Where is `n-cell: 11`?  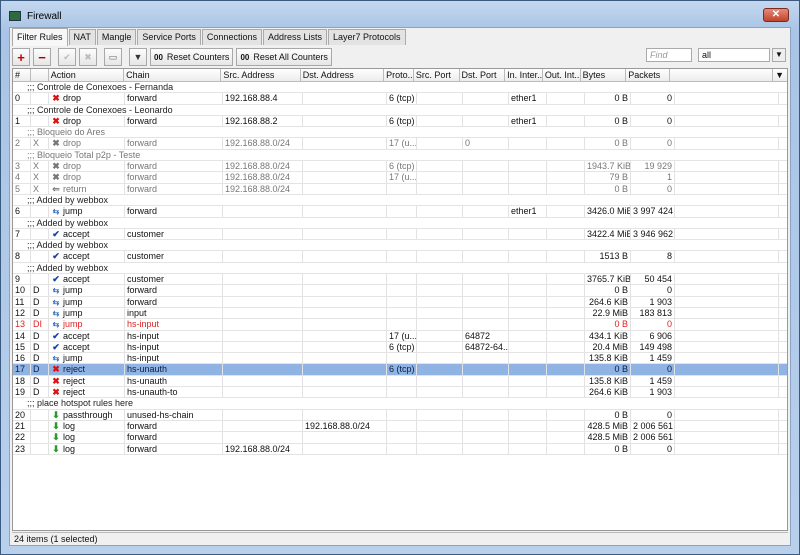
n-cell: 11 is located at coordinates (22, 301).